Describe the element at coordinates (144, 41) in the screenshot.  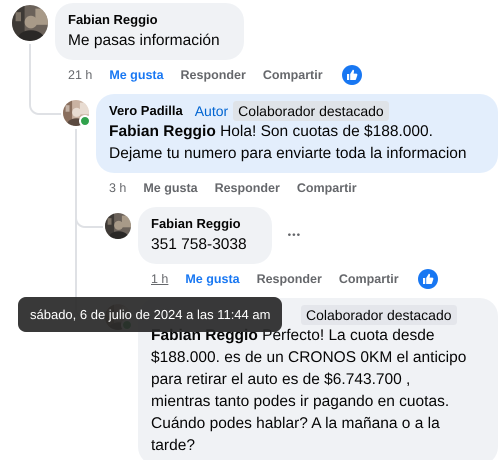
I see `comment-text: Me pasas información` at that location.